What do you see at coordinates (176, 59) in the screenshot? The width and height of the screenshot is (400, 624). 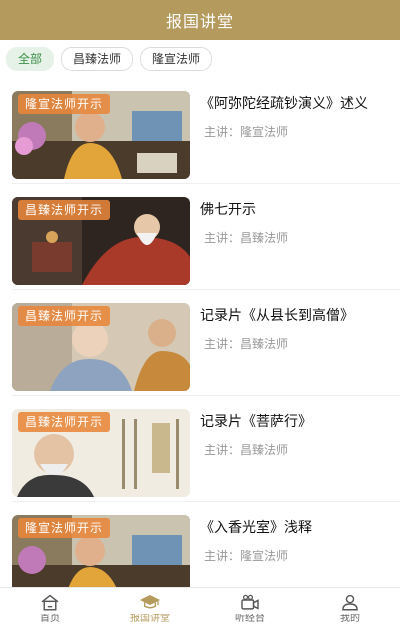 I see `filter-chip-longxuan: 隆宣法师` at bounding box center [176, 59].